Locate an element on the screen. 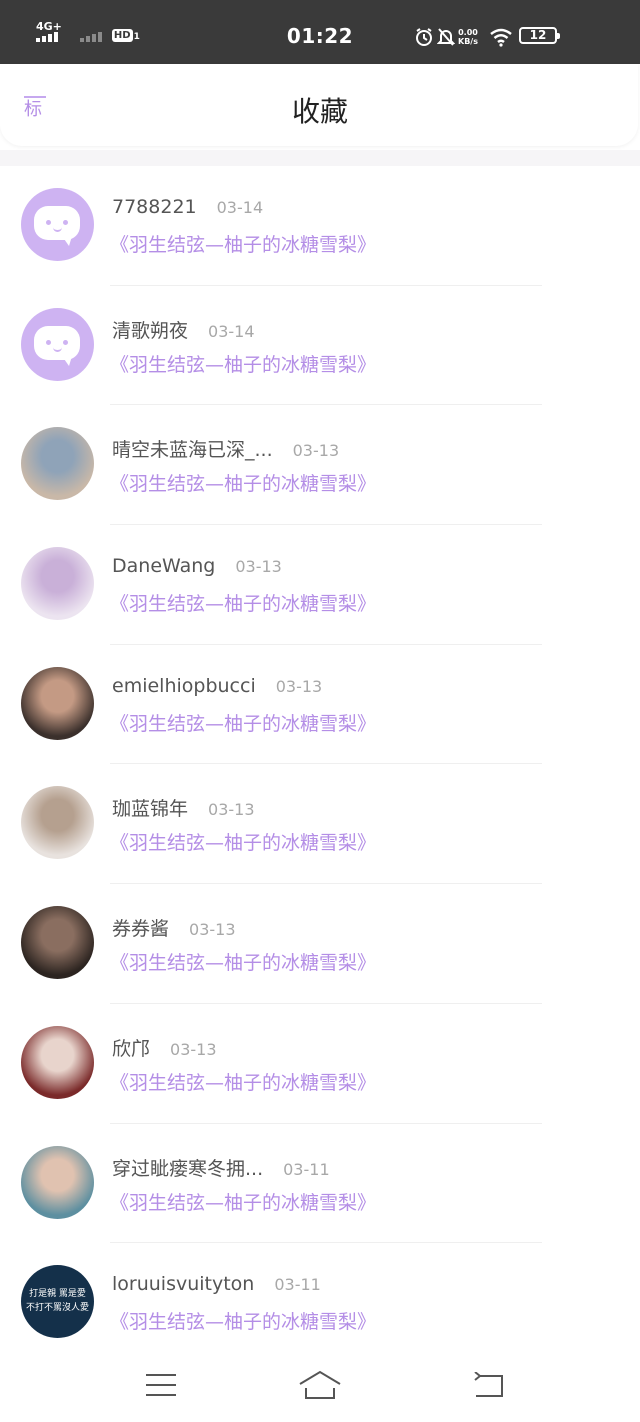 This screenshot has width=640, height=1422. wifi-icon is located at coordinates (501, 37).